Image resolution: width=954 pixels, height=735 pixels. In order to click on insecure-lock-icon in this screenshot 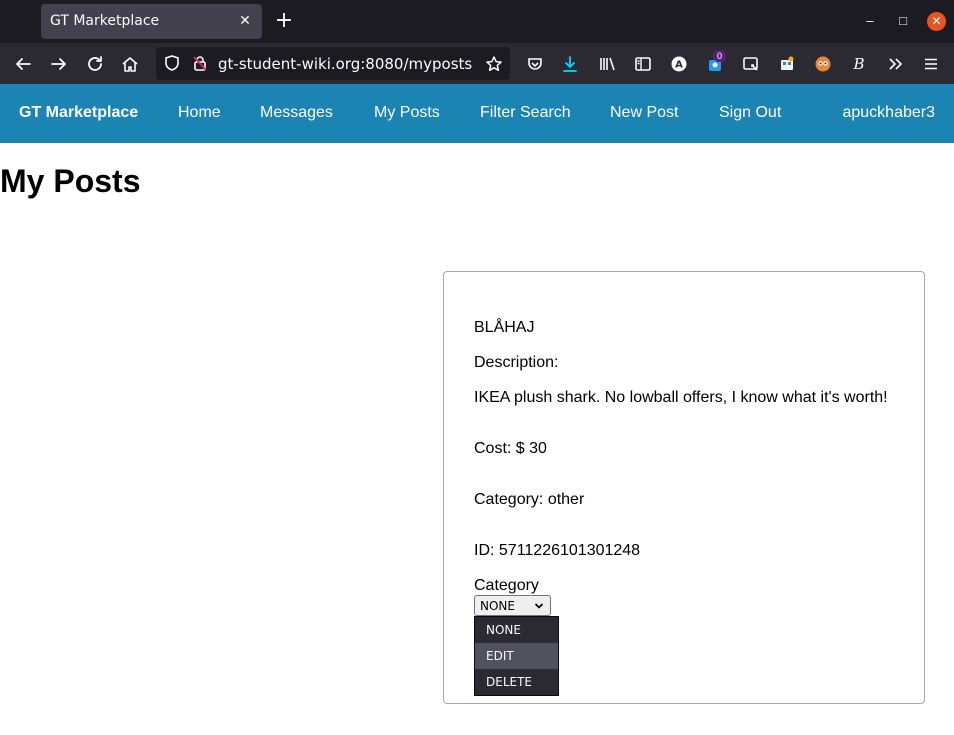, I will do `click(200, 63)`.